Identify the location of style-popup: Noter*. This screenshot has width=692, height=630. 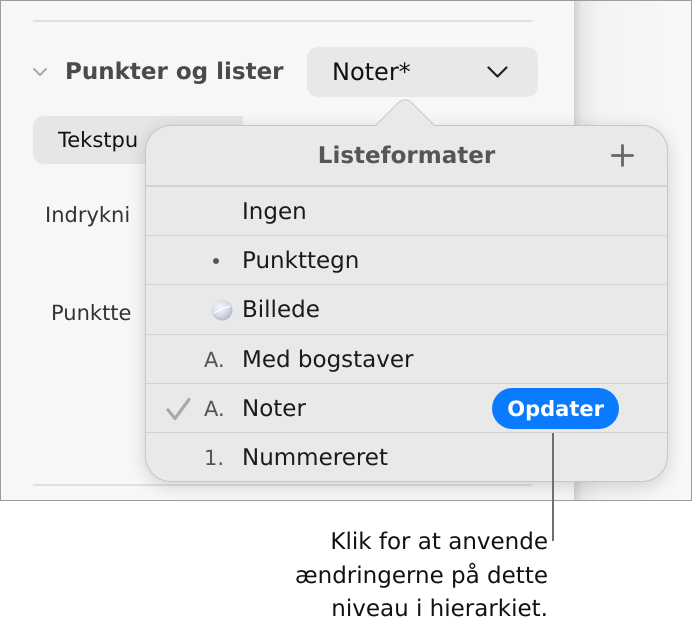
(422, 72).